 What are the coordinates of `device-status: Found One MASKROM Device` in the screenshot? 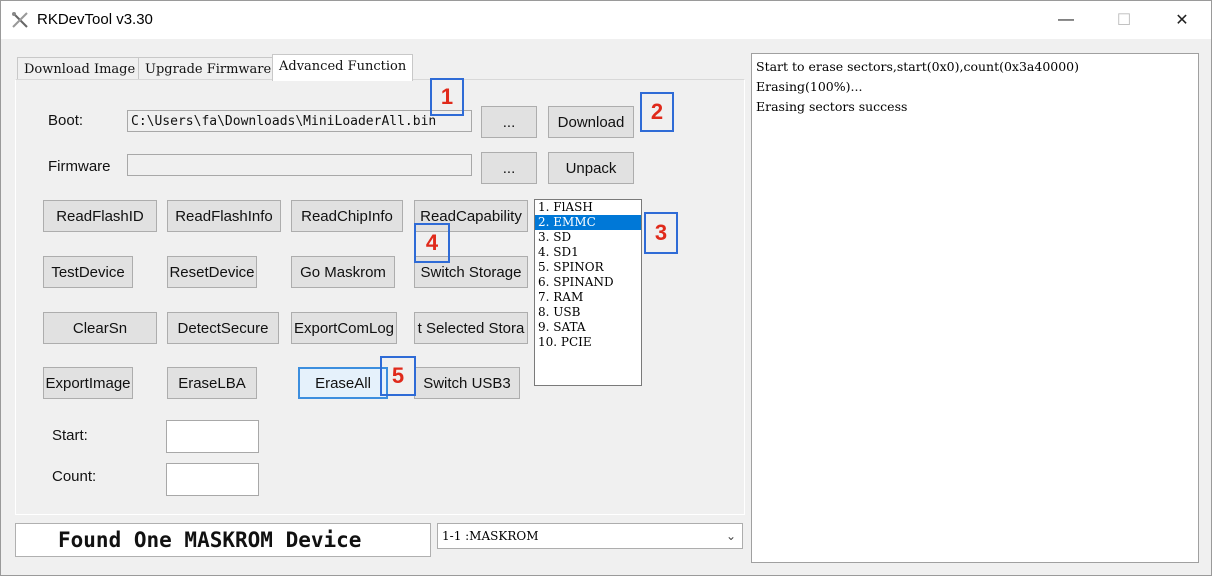 It's located at (223, 540).